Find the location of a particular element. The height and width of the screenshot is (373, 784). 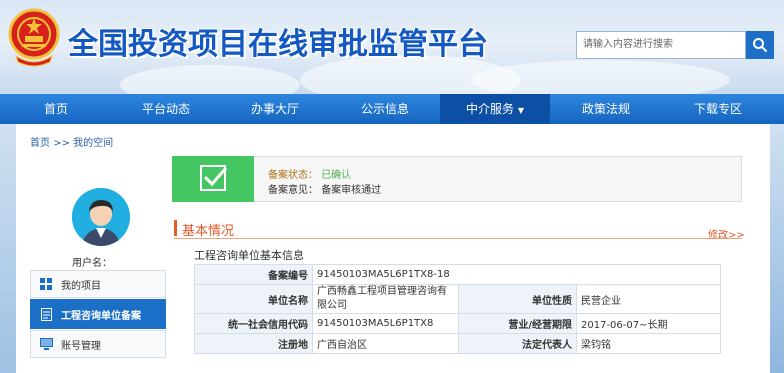

left-background-strip is located at coordinates (8, 248).